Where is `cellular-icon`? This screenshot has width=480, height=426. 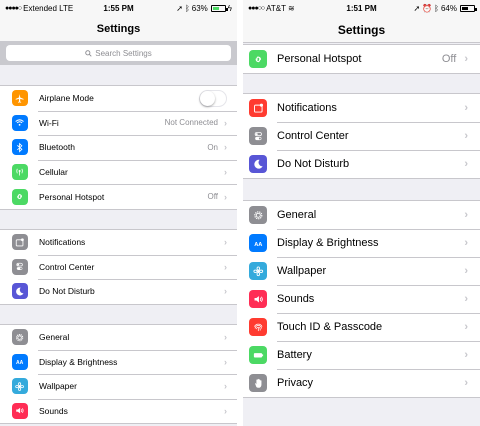
cellular-icon is located at coordinates (20, 172).